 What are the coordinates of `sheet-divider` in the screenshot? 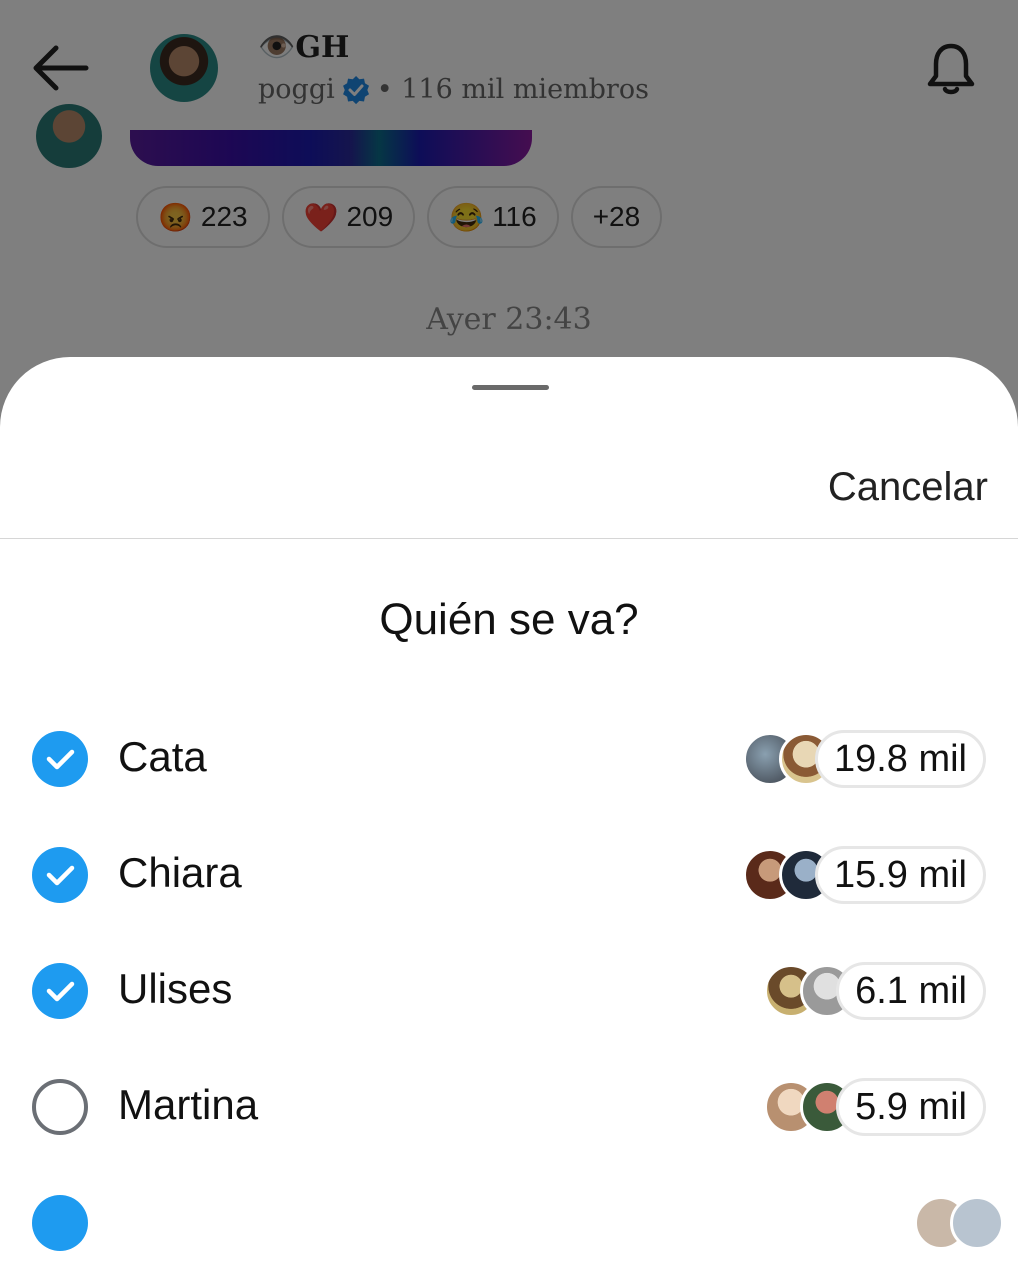 It's located at (509, 538).